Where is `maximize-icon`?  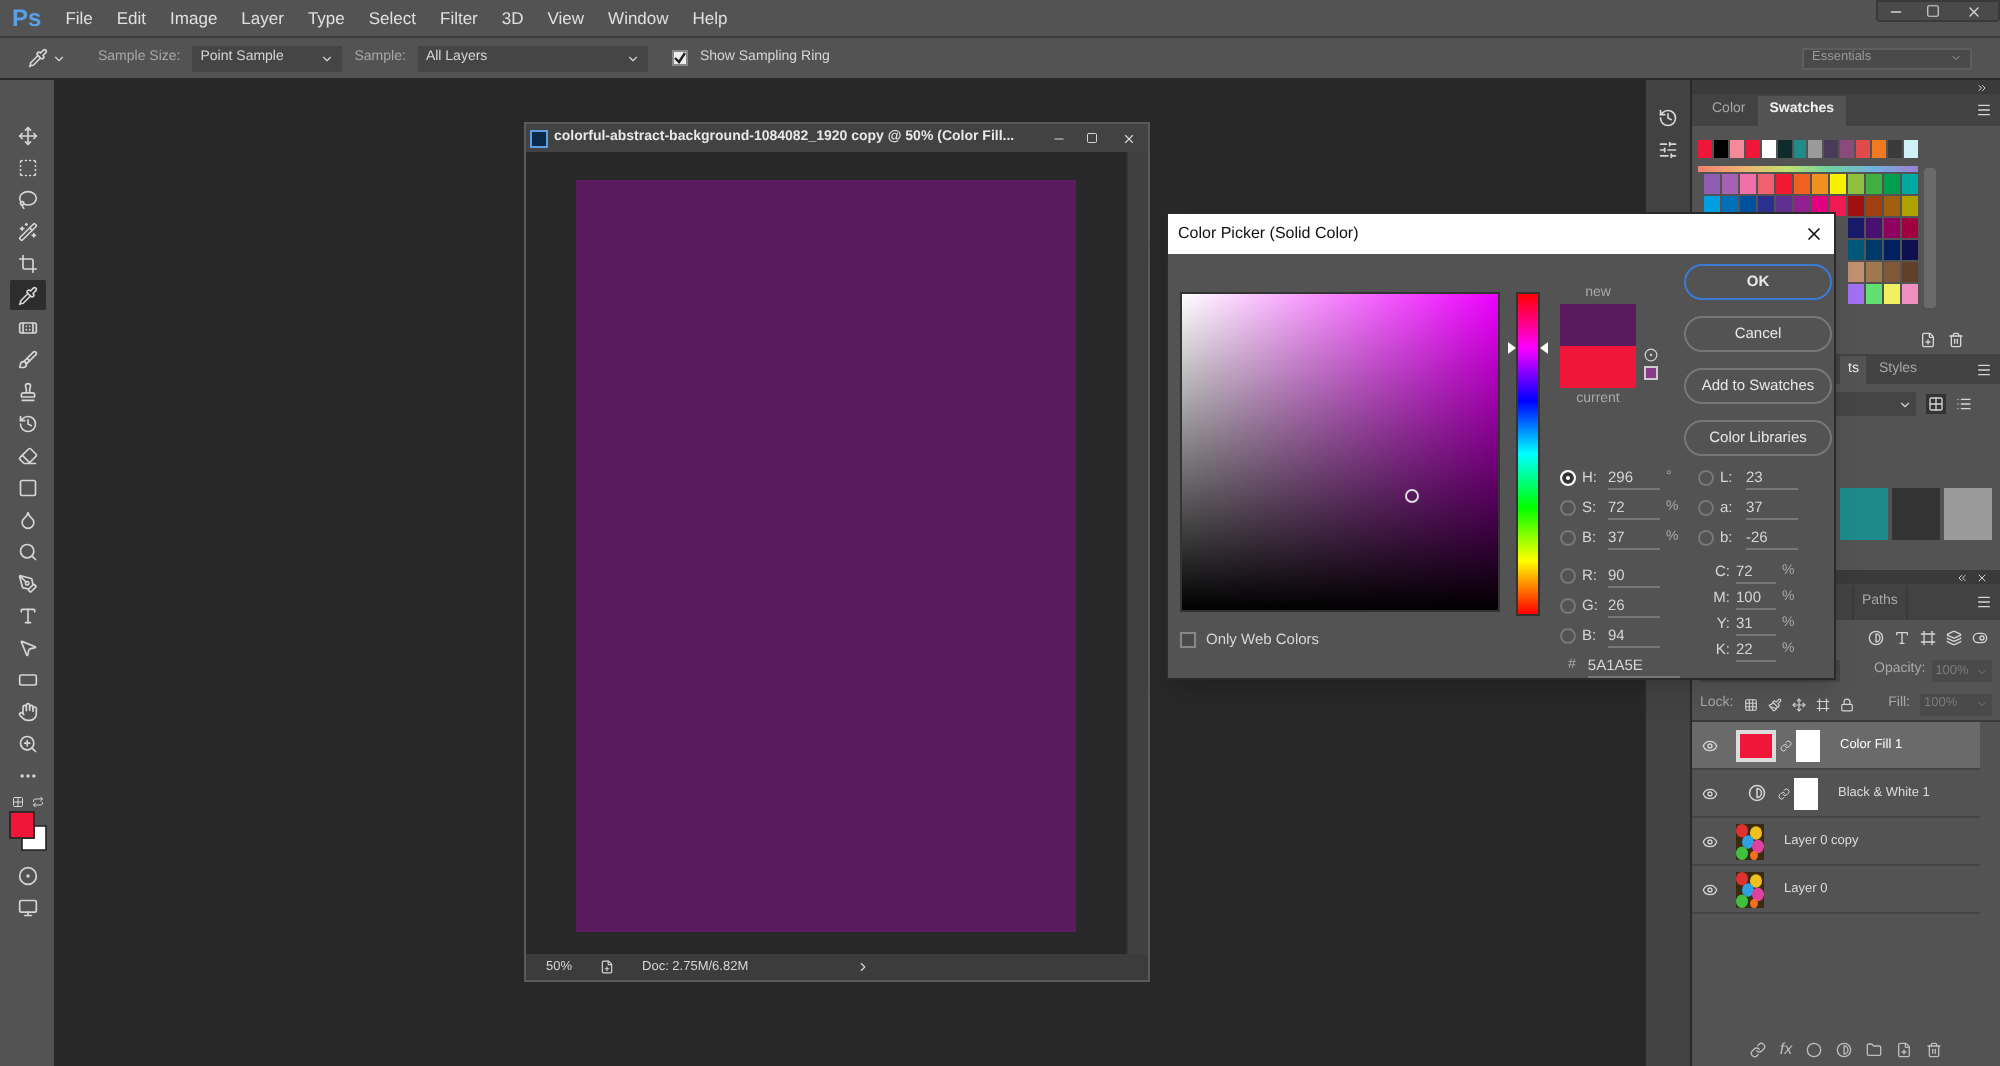 maximize-icon is located at coordinates (1932, 11).